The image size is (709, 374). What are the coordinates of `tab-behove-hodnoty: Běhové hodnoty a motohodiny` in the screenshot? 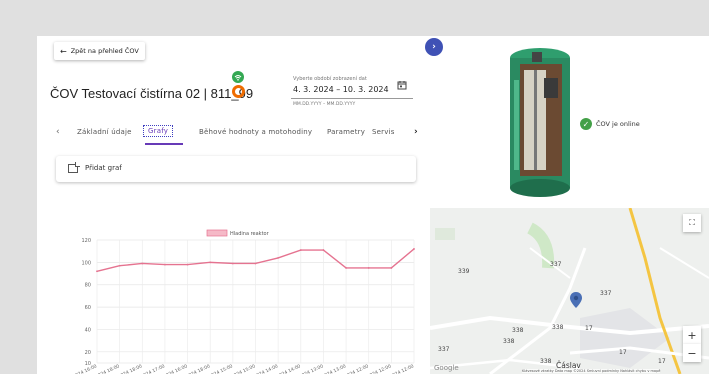 It's located at (255, 132).